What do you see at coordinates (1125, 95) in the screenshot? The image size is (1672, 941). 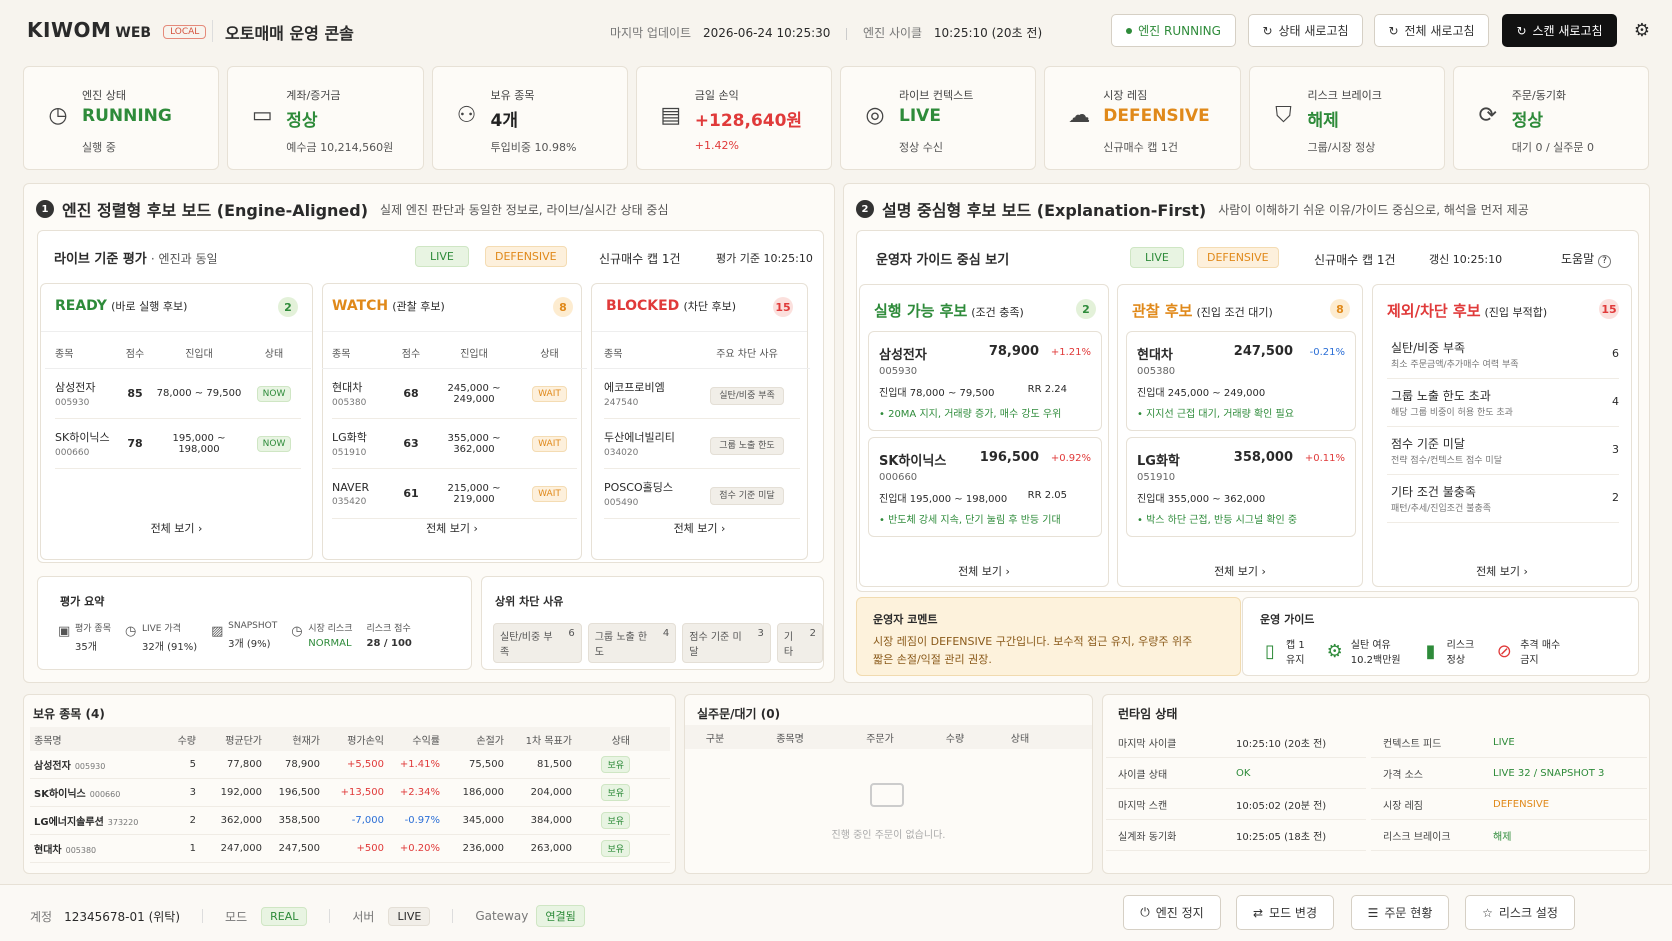 I see `stat-label: 시장 레짐` at bounding box center [1125, 95].